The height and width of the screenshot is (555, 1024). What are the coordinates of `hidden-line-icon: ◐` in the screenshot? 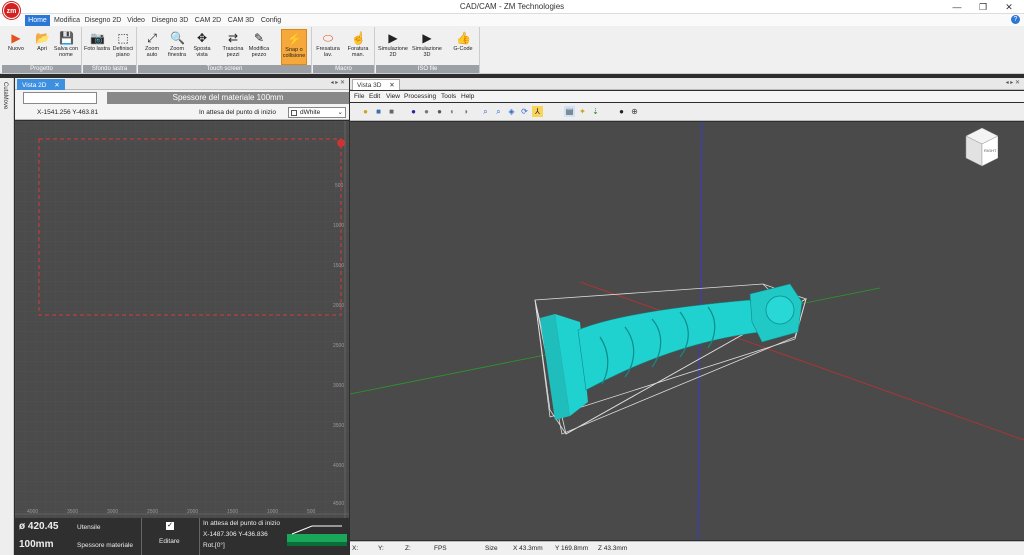 It's located at (452, 111).